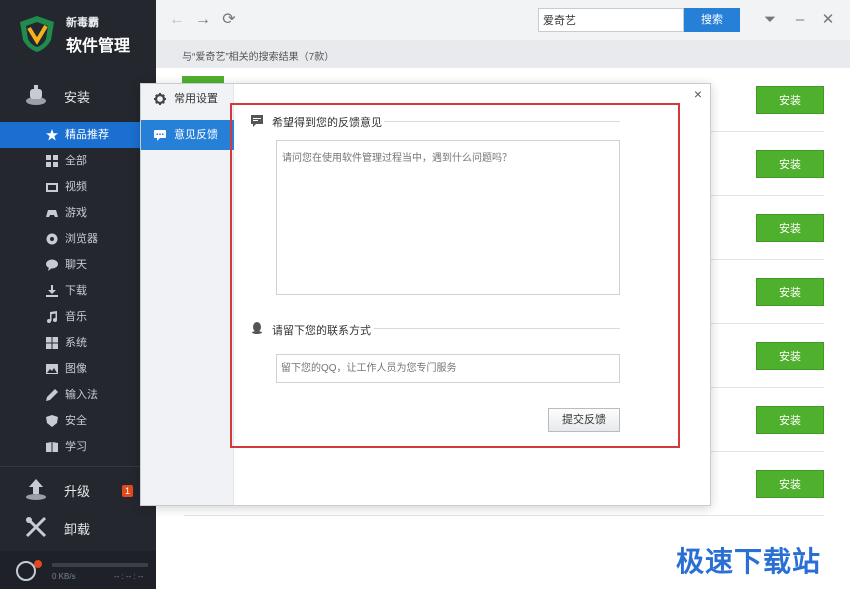  What do you see at coordinates (26, 571) in the screenshot?
I see `download-manager-icon` at bounding box center [26, 571].